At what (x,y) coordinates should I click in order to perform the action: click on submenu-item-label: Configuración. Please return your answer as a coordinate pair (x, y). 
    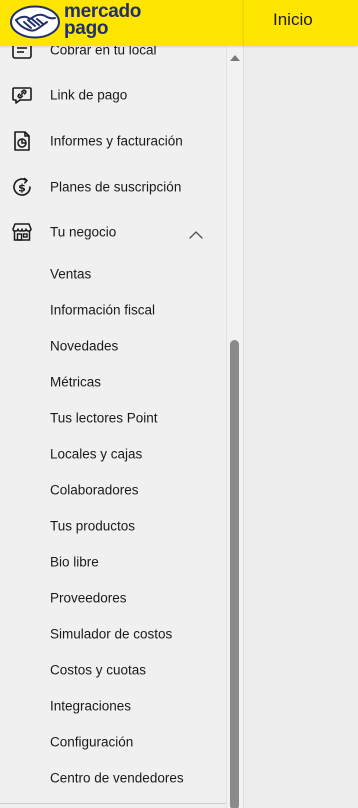
    Looking at the image, I should click on (92, 742).